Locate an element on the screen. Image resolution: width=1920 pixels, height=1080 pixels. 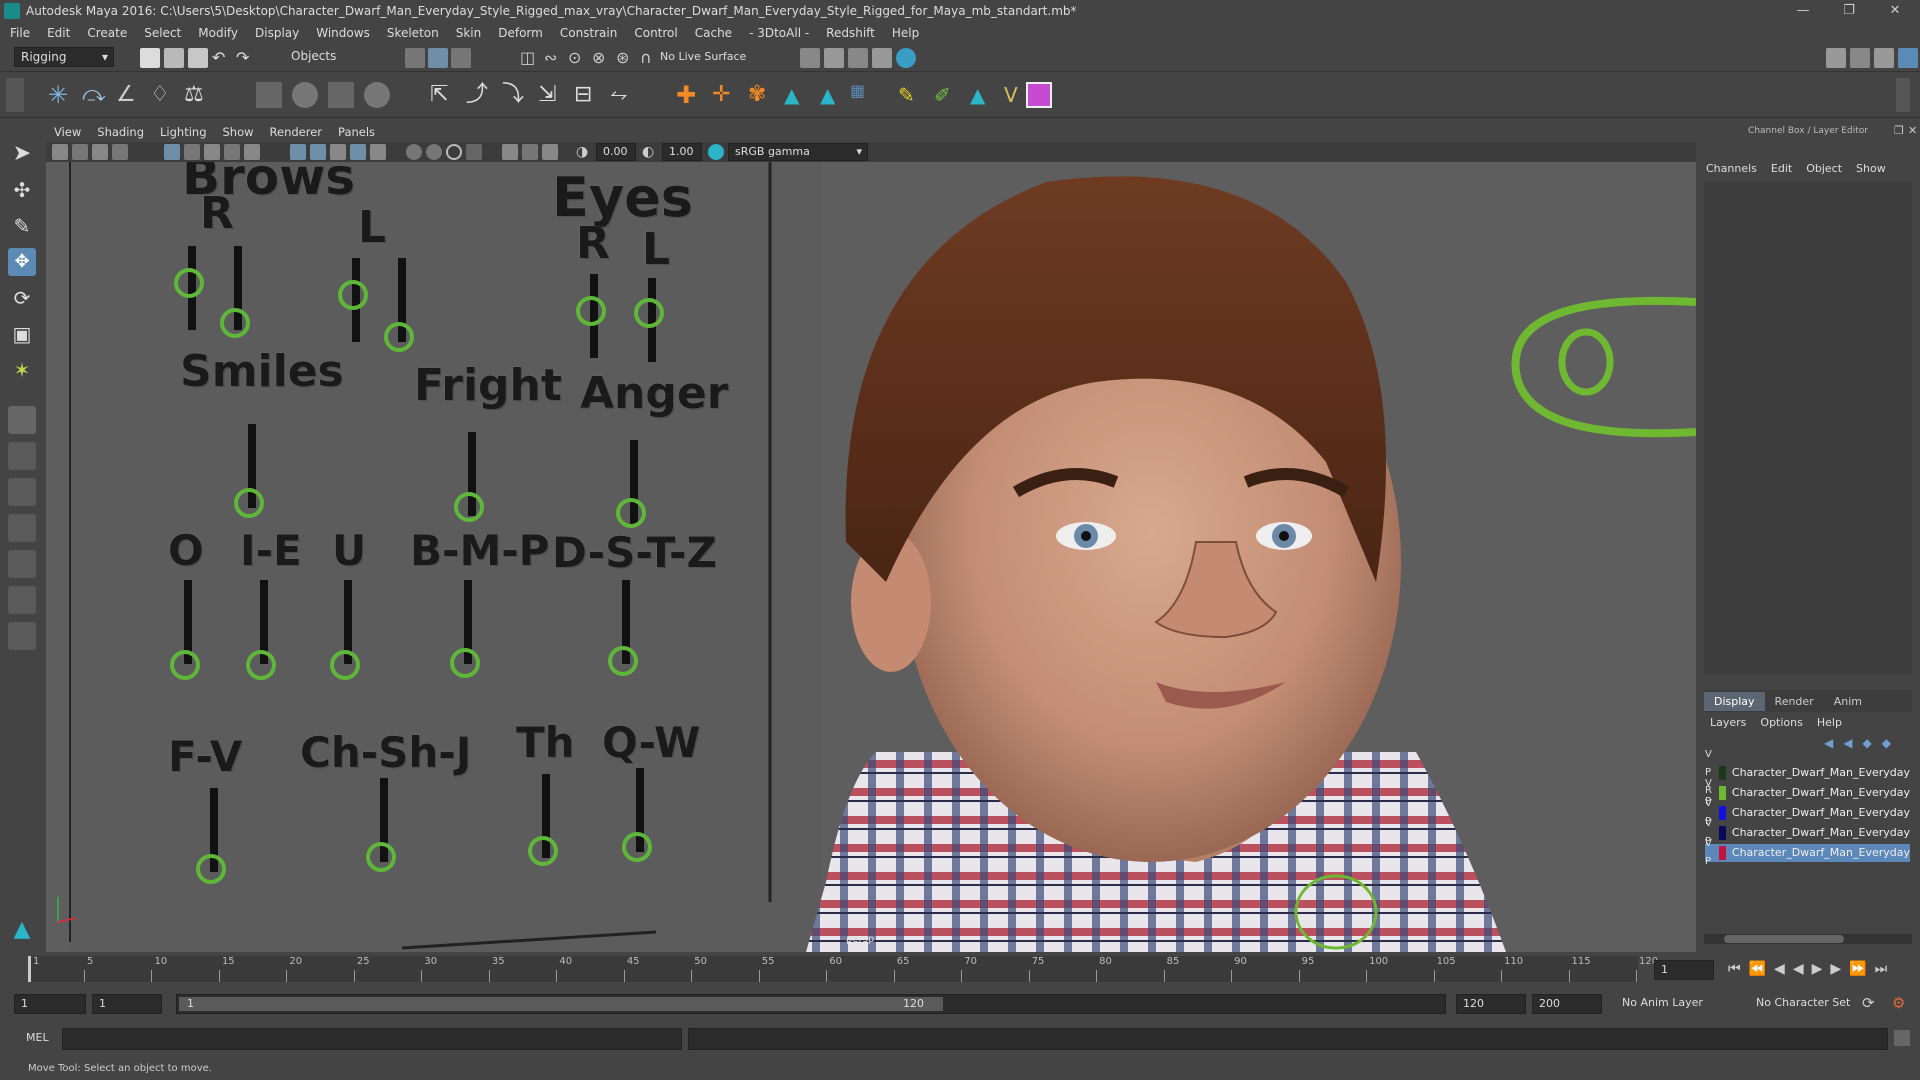
new-scene-icon is located at coordinates (150, 58).